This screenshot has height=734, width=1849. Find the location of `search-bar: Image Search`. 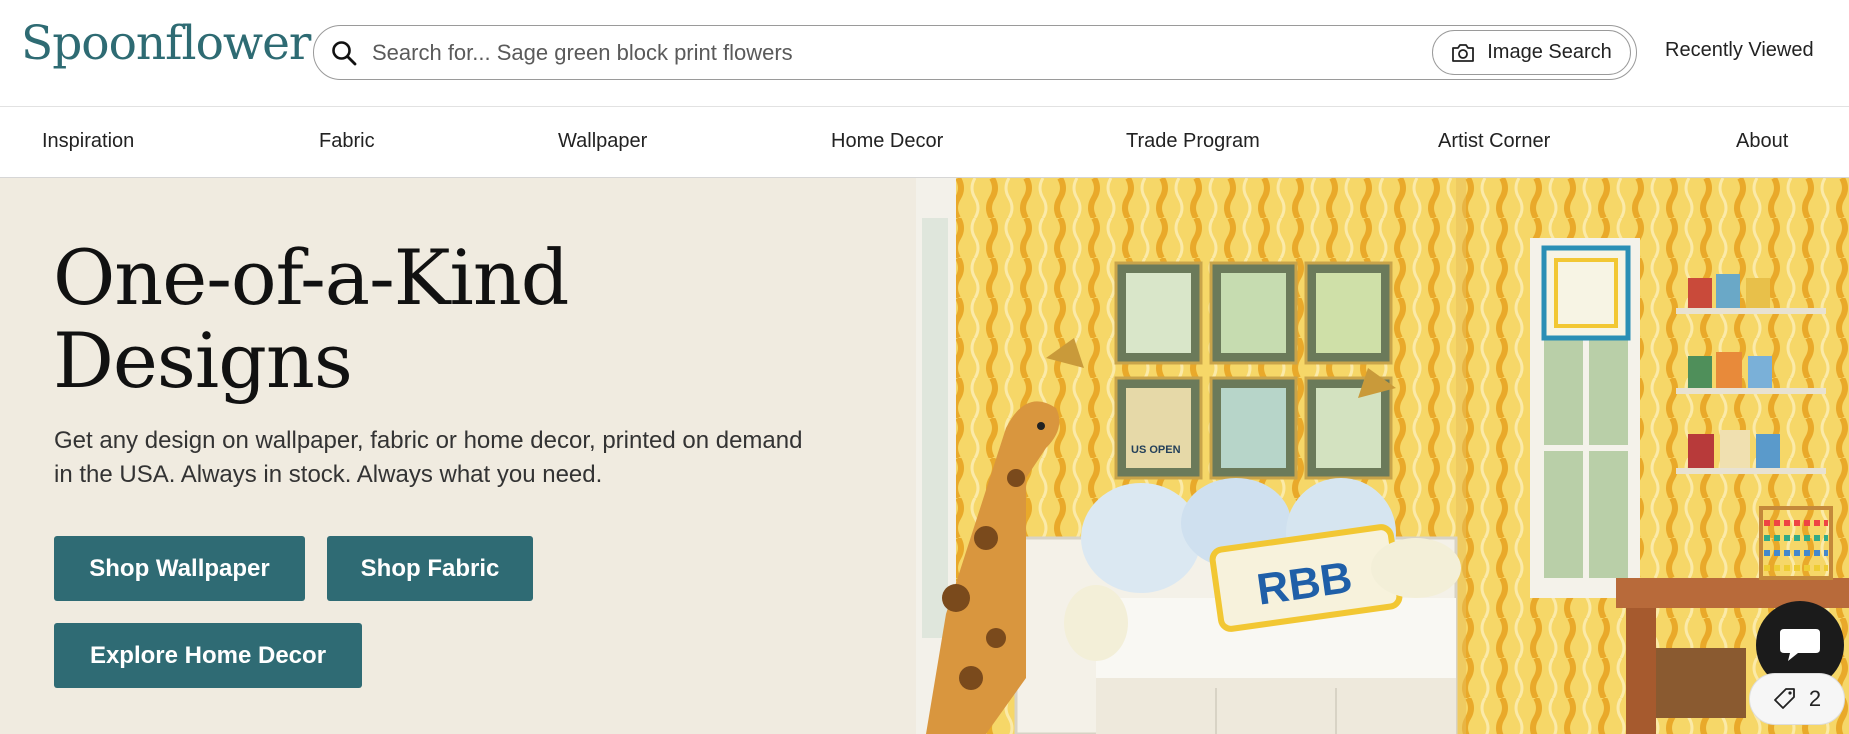

search-bar: Image Search is located at coordinates (975, 52).